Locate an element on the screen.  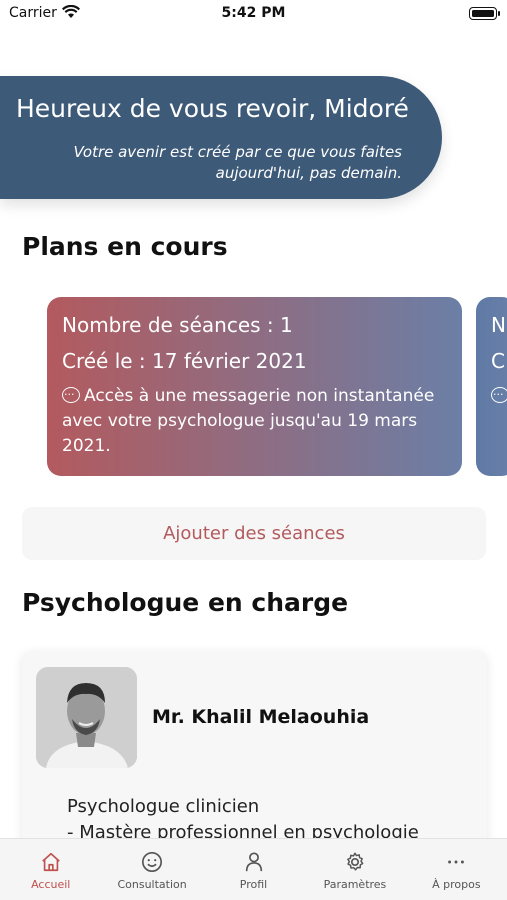
plan-messaging-info is located at coordinates (499, 395).